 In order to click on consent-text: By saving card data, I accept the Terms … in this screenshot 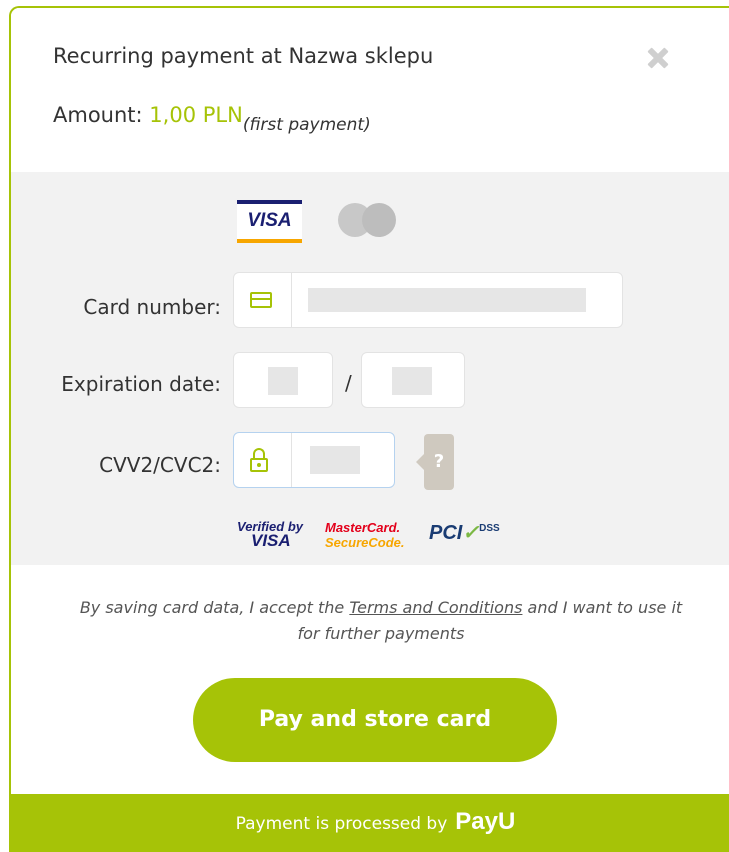, I will do `click(381, 620)`.